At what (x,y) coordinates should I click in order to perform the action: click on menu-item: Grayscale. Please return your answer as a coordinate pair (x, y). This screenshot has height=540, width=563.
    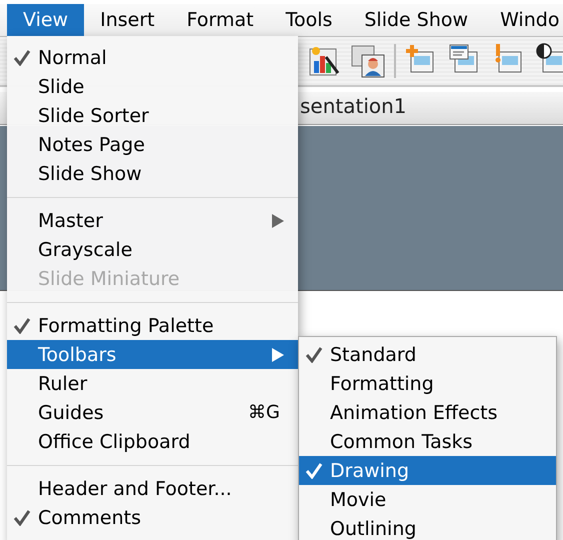
    Looking at the image, I should click on (152, 249).